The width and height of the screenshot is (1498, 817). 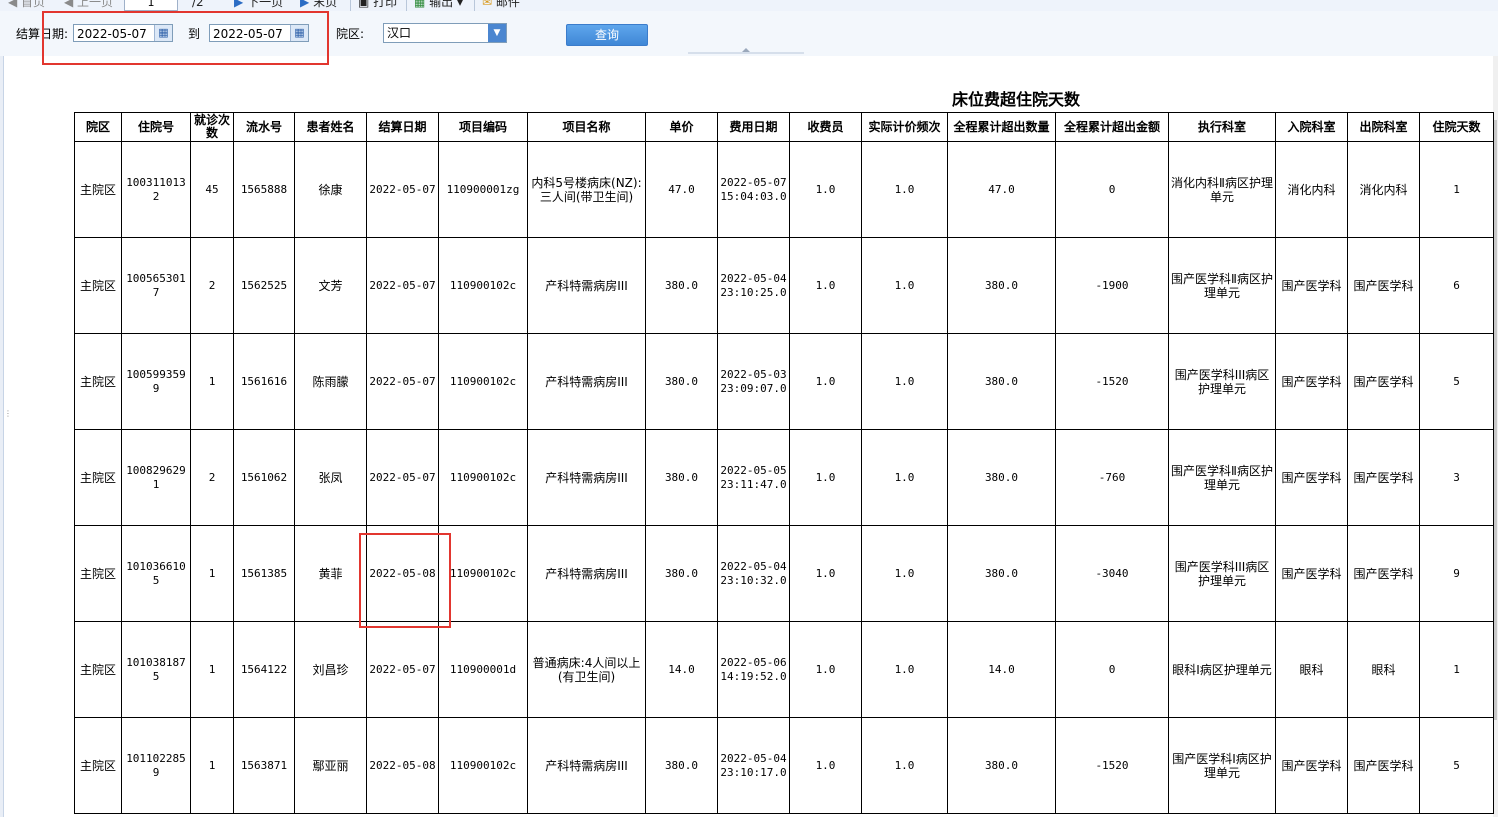 I want to click on cell-patient-name: 张凤, so click(x=330, y=477).